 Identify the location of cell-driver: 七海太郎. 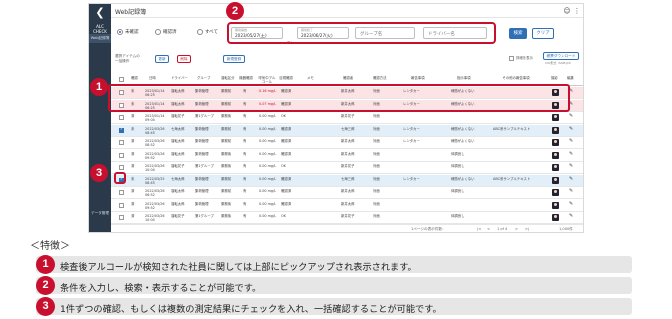
(178, 178).